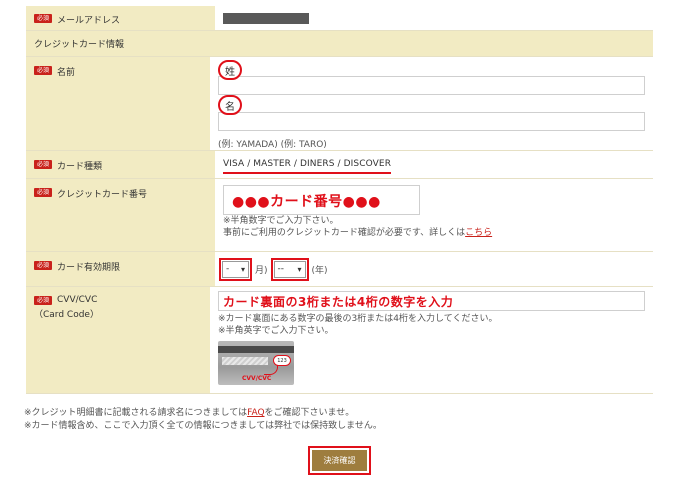 The width and height of the screenshot is (700, 486). What do you see at coordinates (77, 300) in the screenshot?
I see `cvv-label: CVV/CVC` at bounding box center [77, 300].